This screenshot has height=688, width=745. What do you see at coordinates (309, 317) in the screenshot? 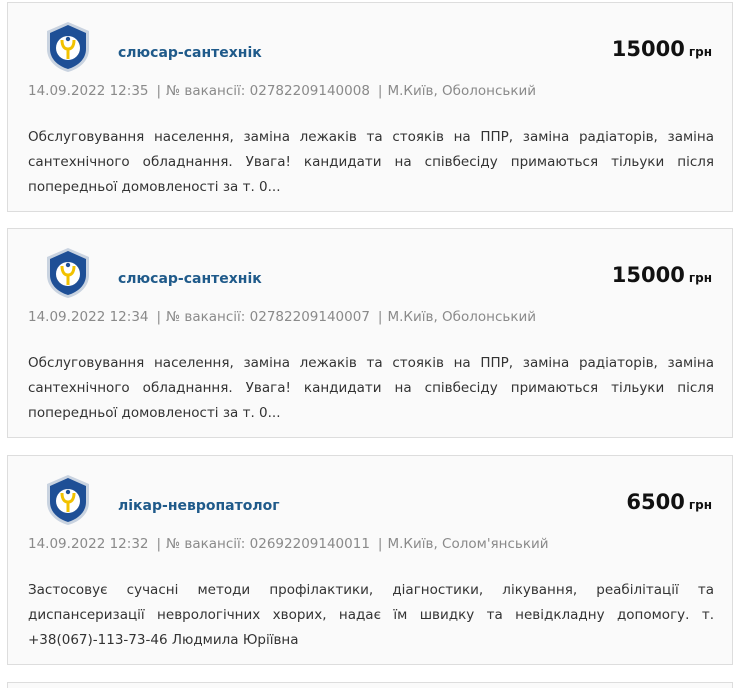
I see `vacancy-number: 02782209140007` at bounding box center [309, 317].